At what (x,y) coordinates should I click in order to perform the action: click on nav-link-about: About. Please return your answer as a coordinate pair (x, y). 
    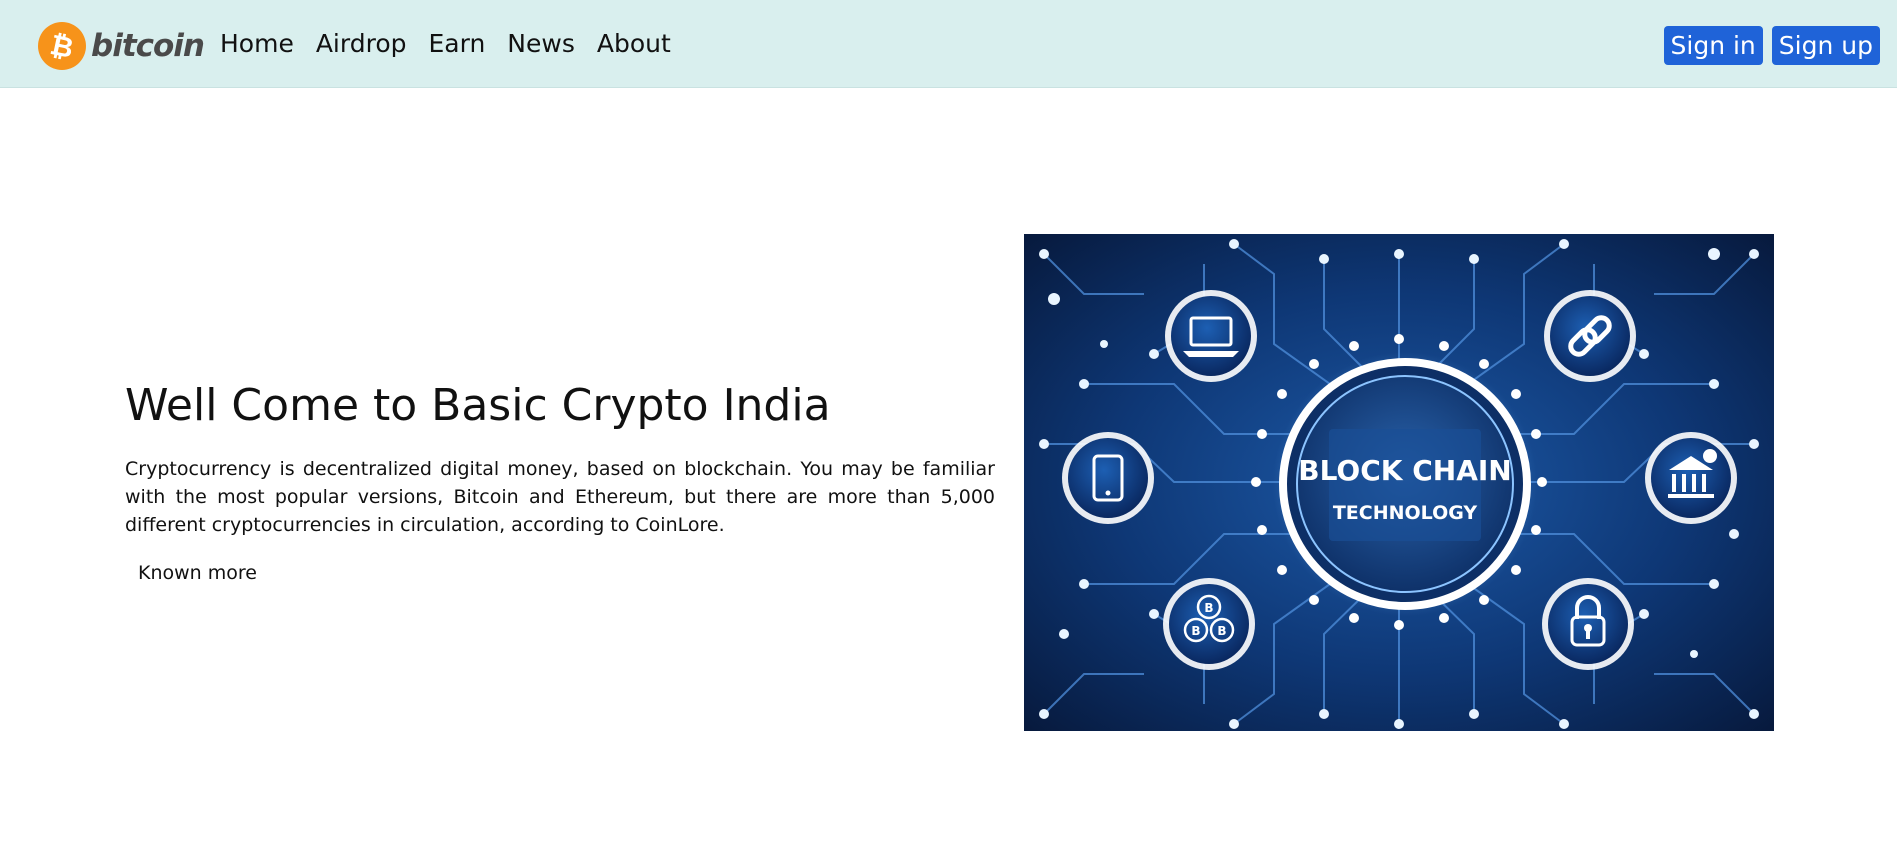
    Looking at the image, I should click on (634, 44).